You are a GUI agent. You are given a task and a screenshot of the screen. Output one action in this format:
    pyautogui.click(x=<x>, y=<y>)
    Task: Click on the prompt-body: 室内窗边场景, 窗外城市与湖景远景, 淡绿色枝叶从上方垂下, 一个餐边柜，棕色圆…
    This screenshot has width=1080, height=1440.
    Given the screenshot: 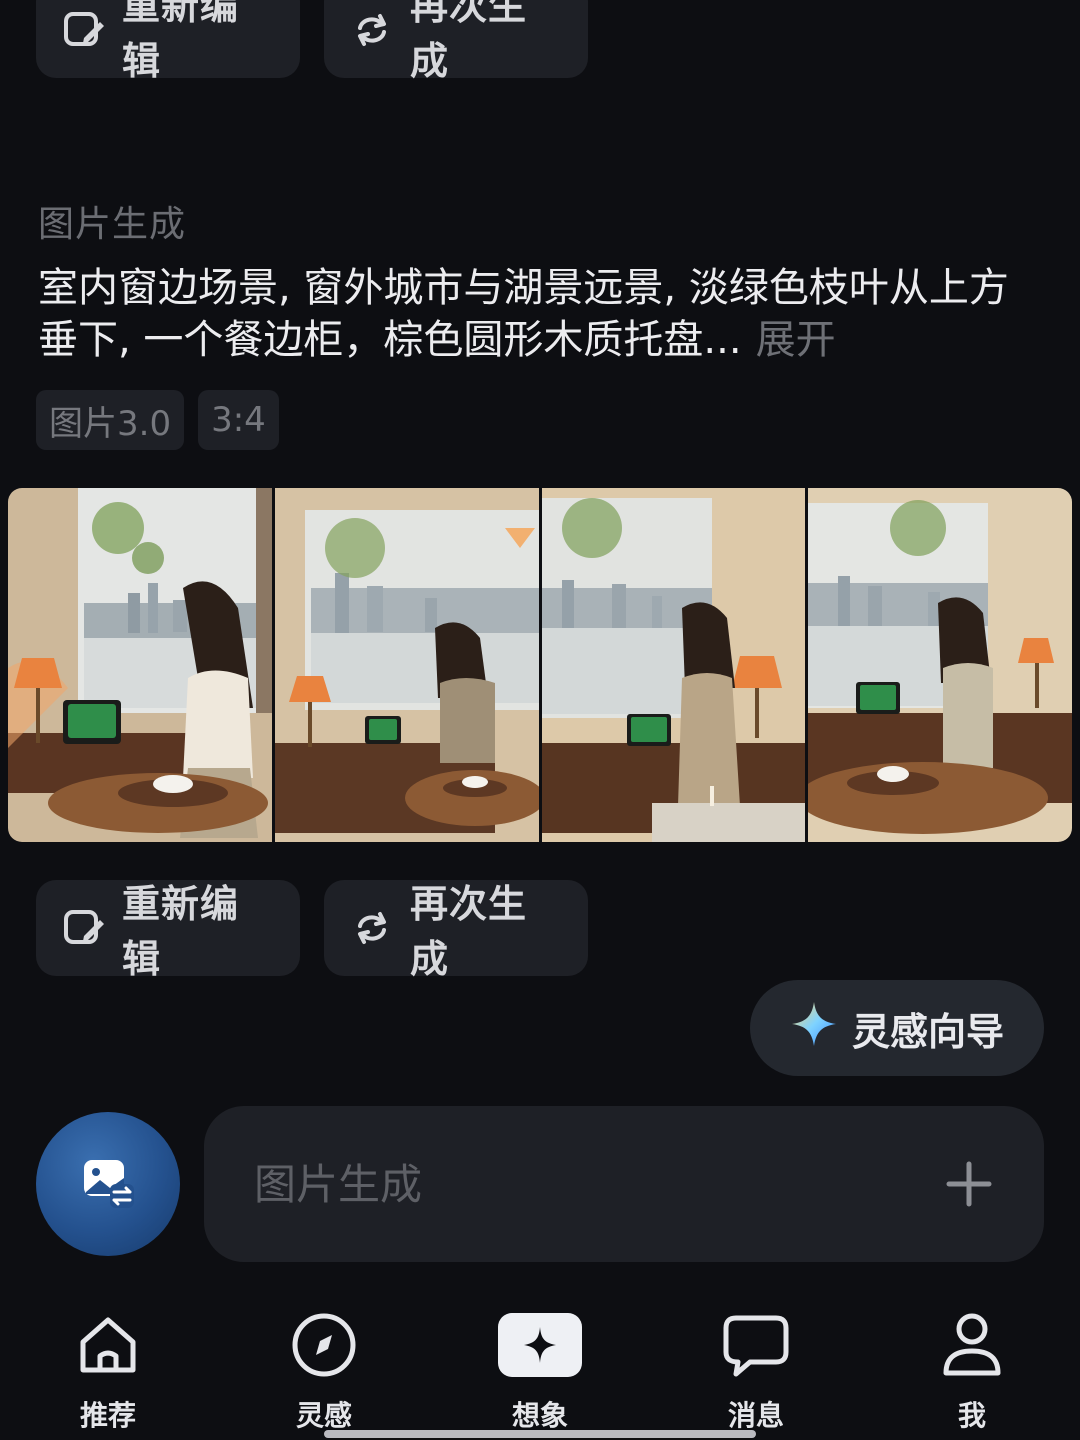 What is the action you would take?
    pyautogui.click(x=523, y=314)
    